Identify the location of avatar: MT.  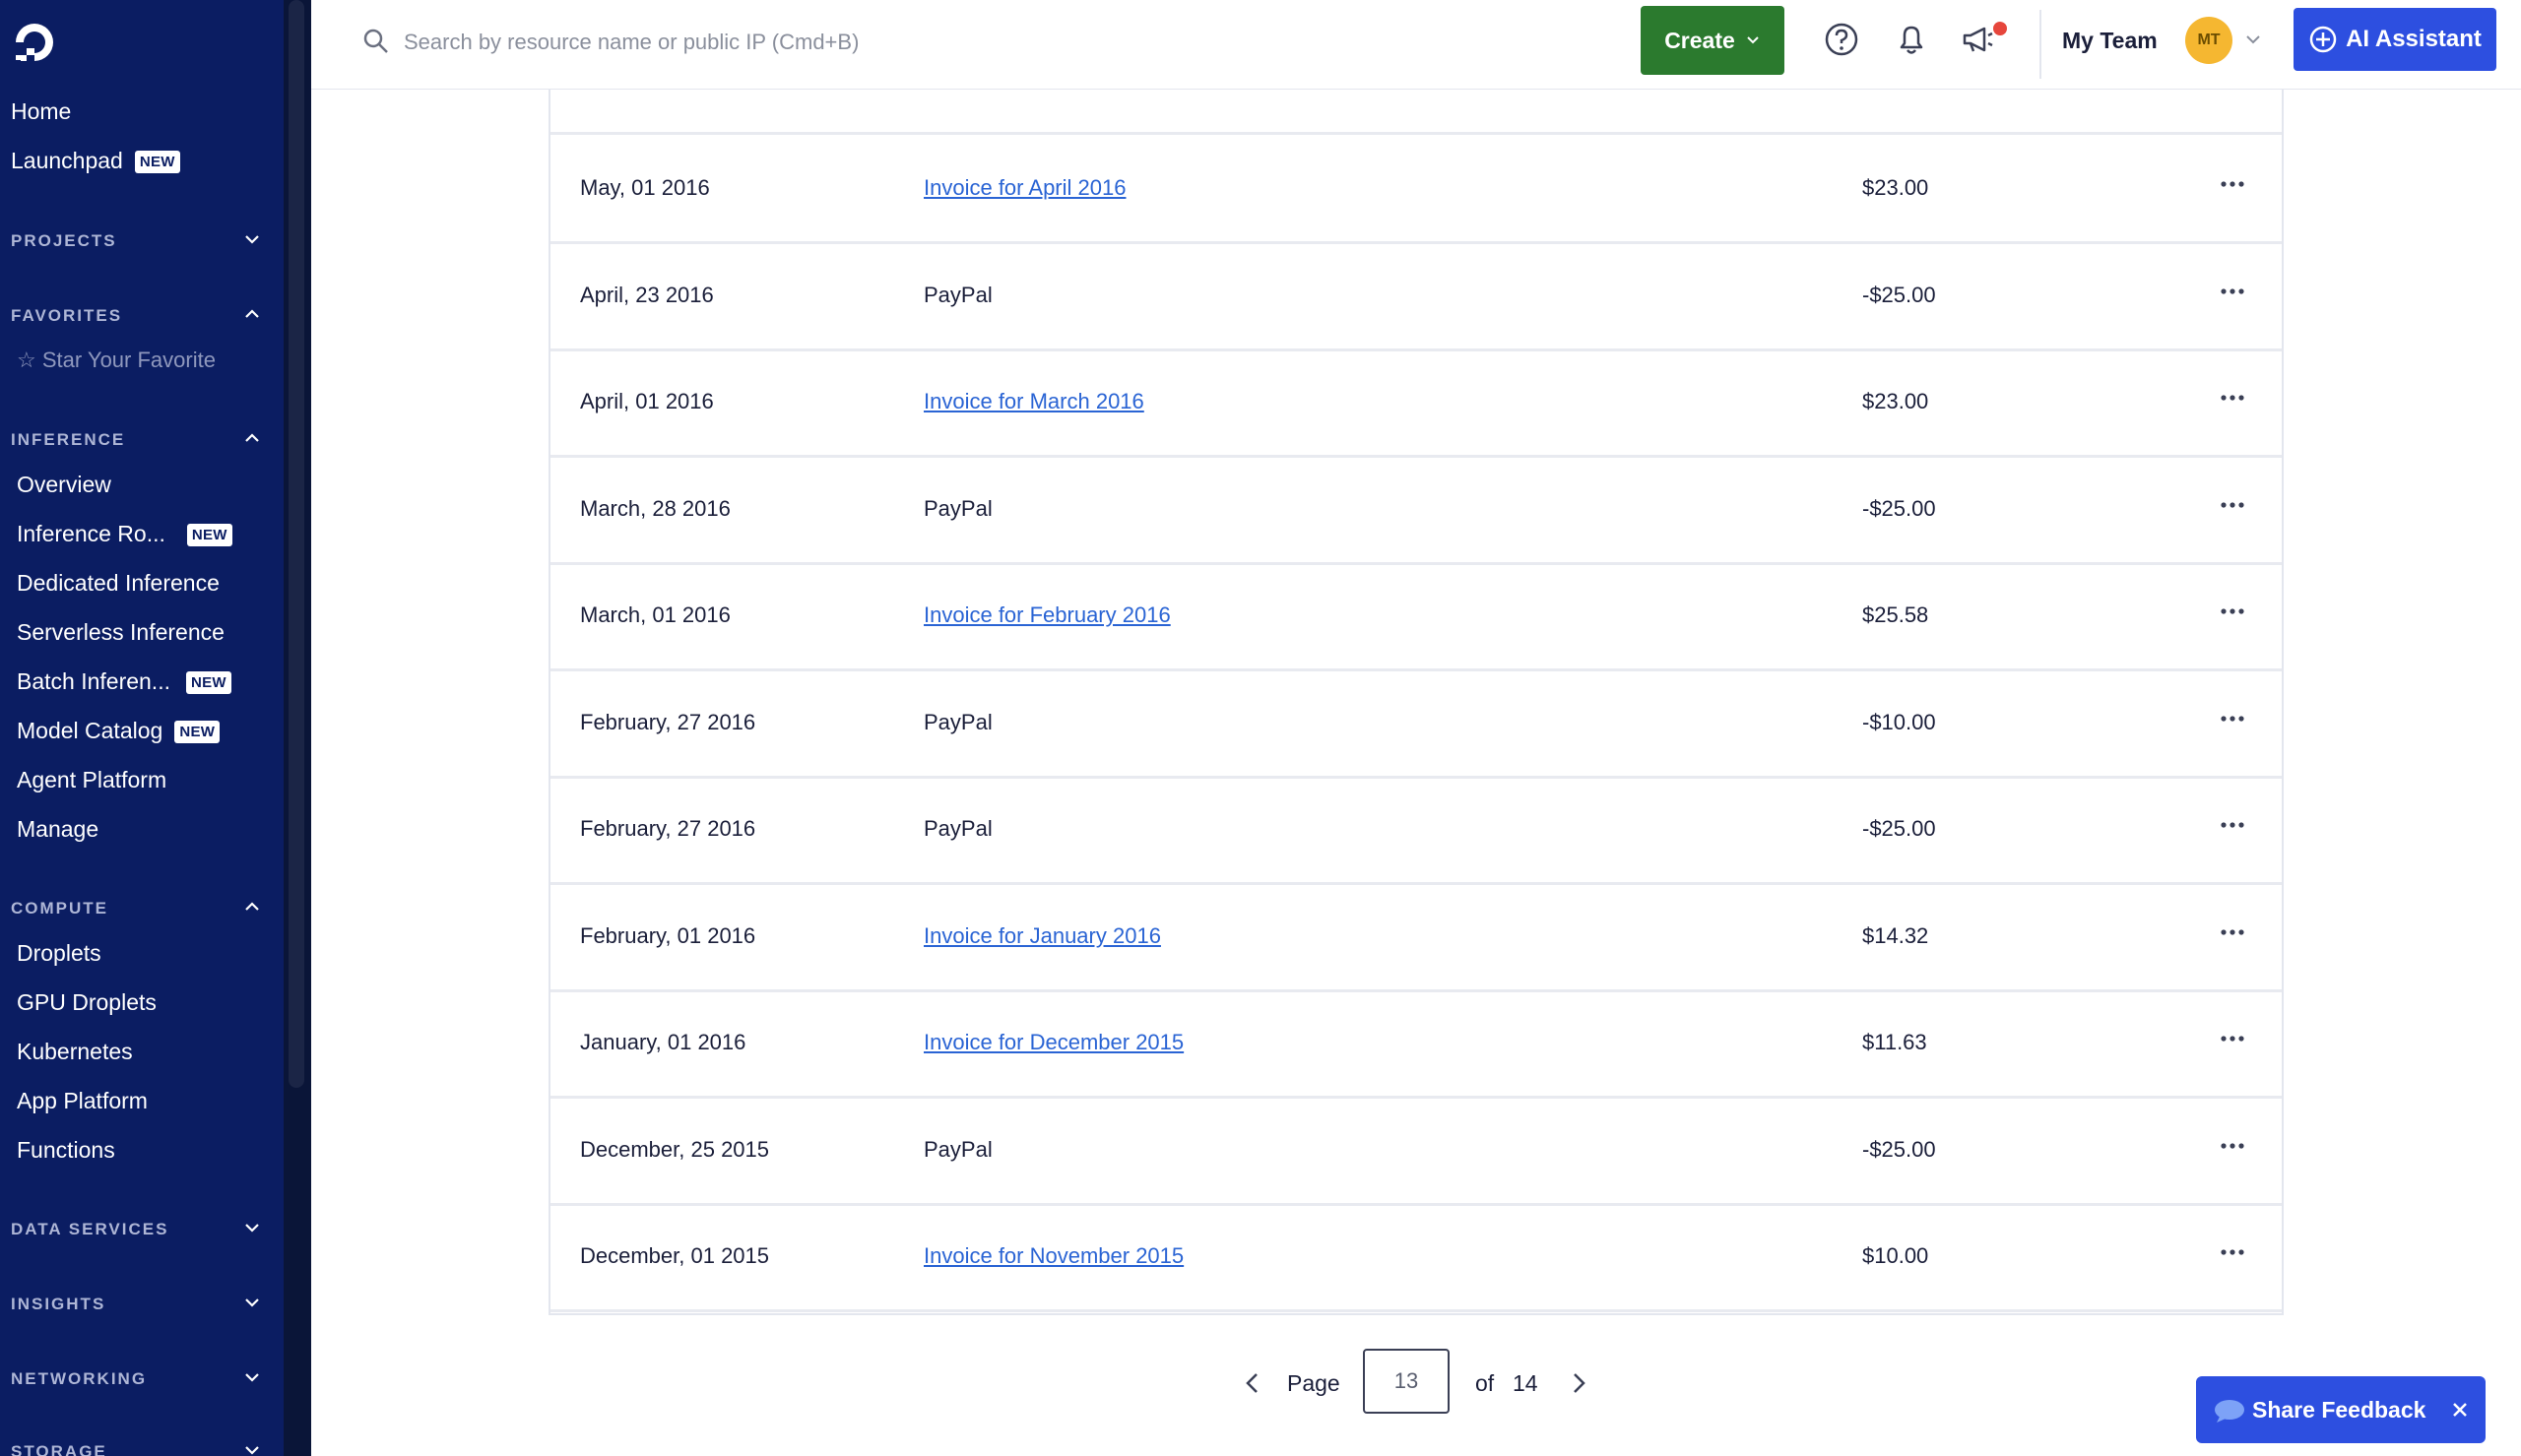
(2208, 40).